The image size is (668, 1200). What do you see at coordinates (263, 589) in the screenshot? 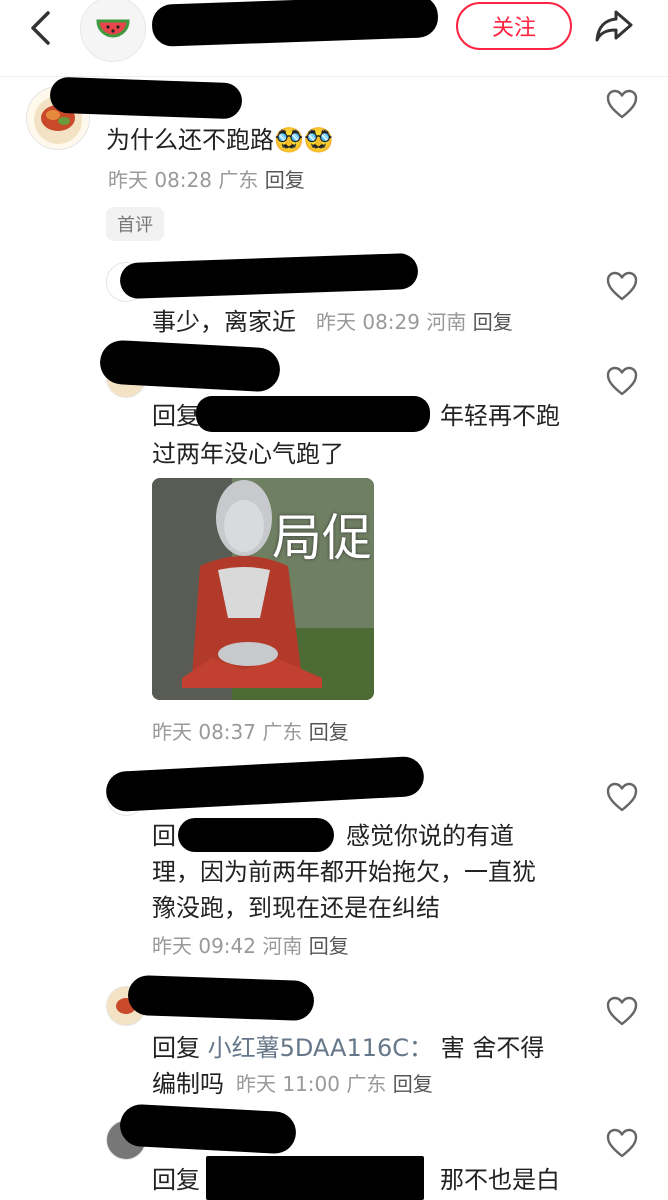
I see `sticker-image: 局促` at bounding box center [263, 589].